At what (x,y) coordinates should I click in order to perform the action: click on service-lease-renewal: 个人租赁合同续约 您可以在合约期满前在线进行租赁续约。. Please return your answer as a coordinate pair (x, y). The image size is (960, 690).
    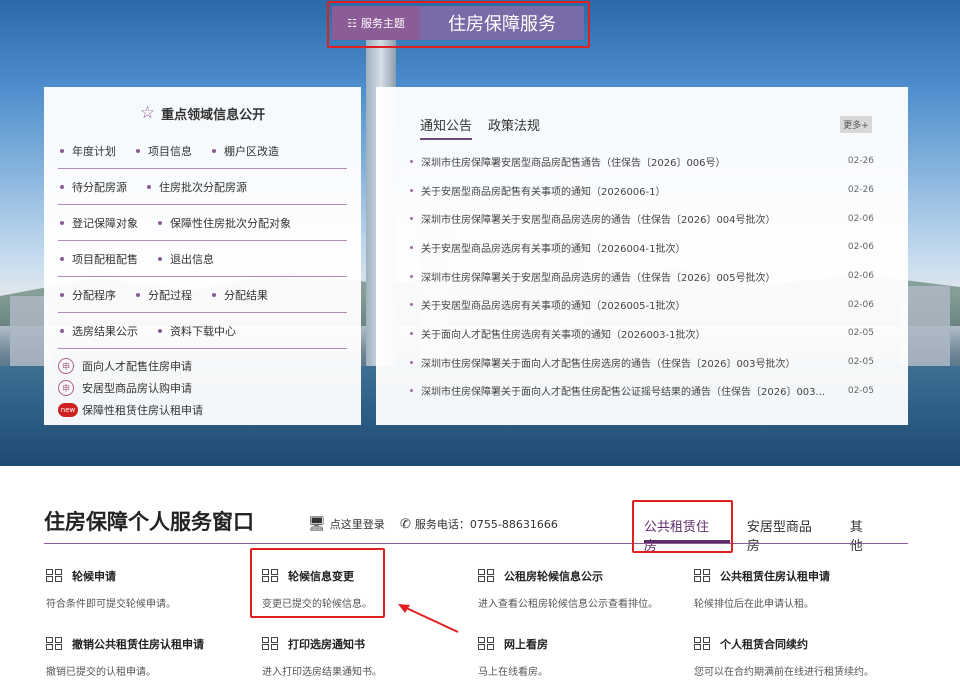
    Looking at the image, I should click on (800, 657).